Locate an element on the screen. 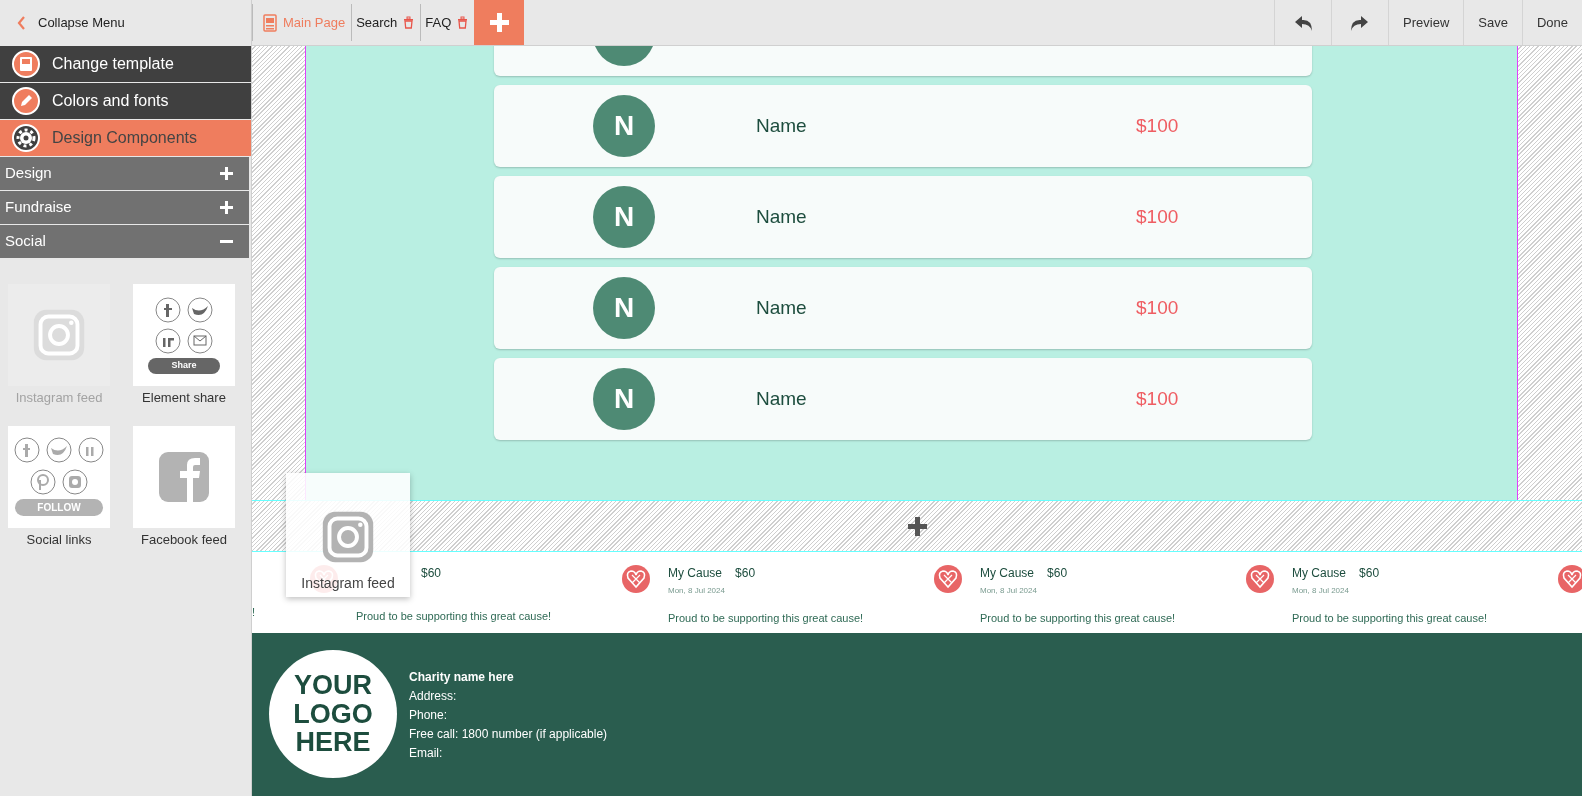  section-header: Design is located at coordinates (124, 173).